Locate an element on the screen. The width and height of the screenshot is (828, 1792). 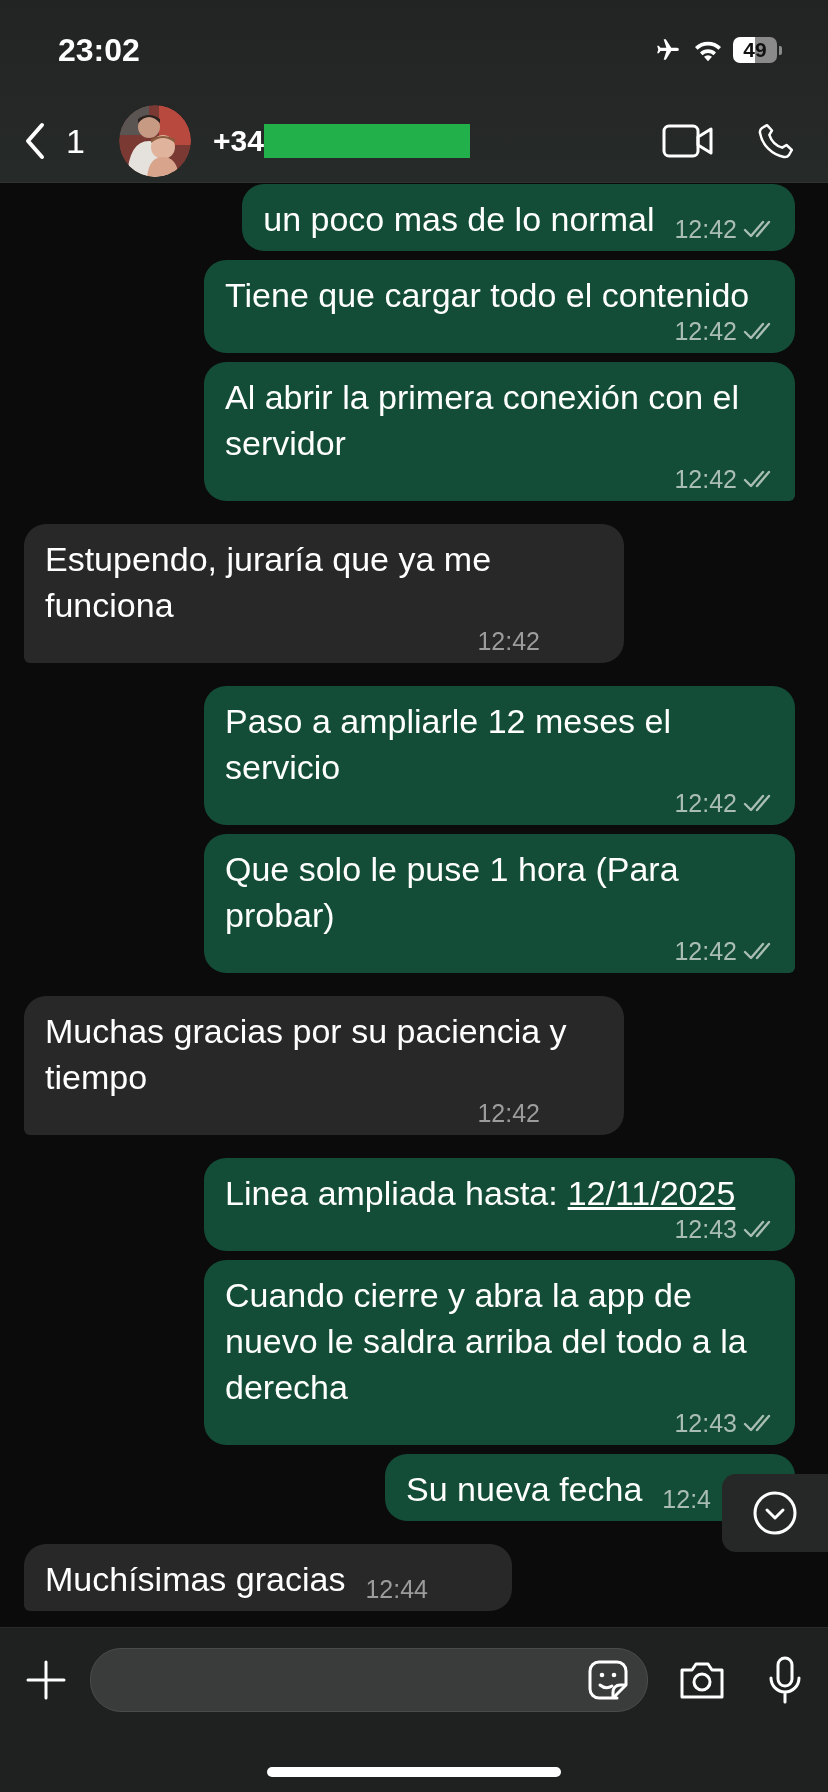
message-time: 12:4 is located at coordinates (686, 1499).